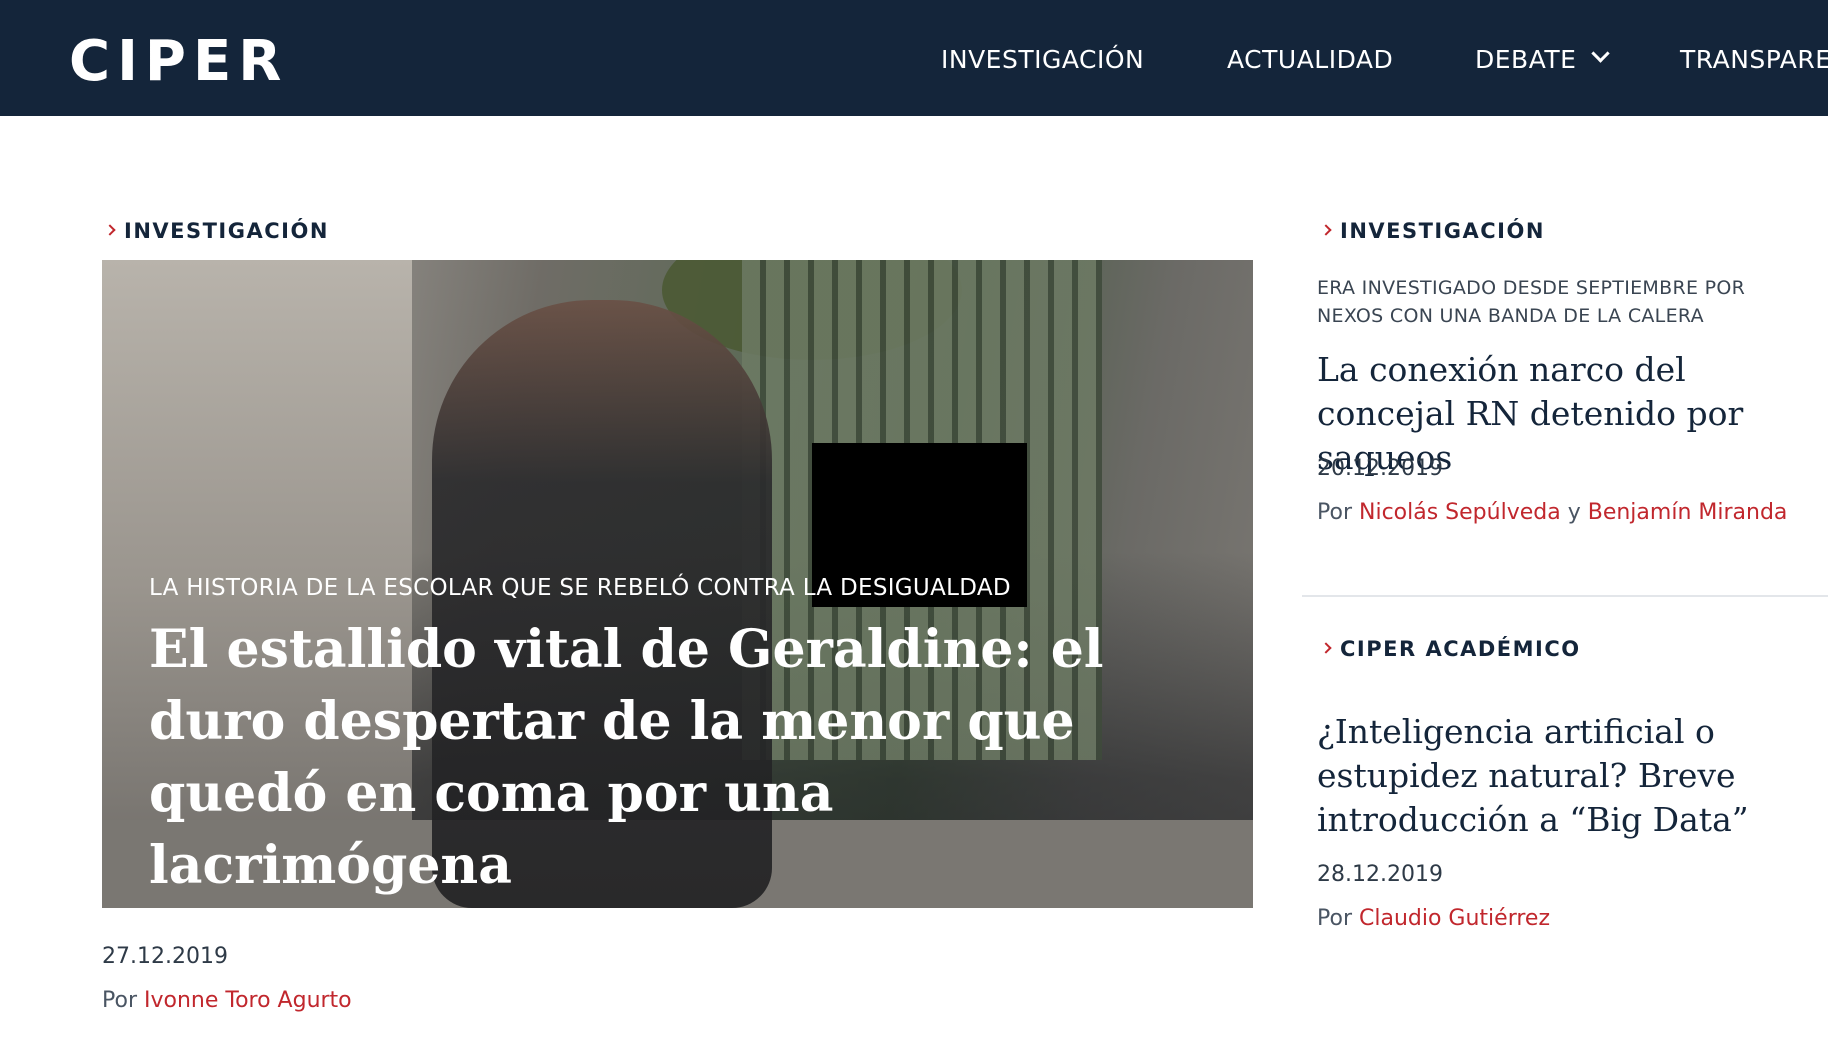 This screenshot has width=1828, height=1042. I want to click on section-label-side-2: CIPER ACADÉMICO, so click(1450, 649).